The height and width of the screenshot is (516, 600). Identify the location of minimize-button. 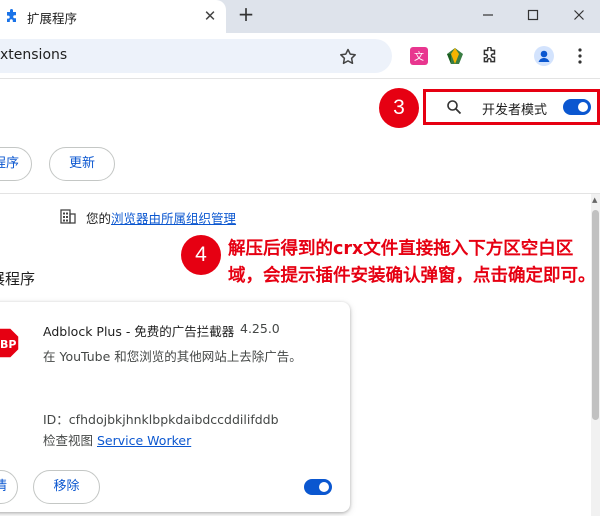
(488, 15).